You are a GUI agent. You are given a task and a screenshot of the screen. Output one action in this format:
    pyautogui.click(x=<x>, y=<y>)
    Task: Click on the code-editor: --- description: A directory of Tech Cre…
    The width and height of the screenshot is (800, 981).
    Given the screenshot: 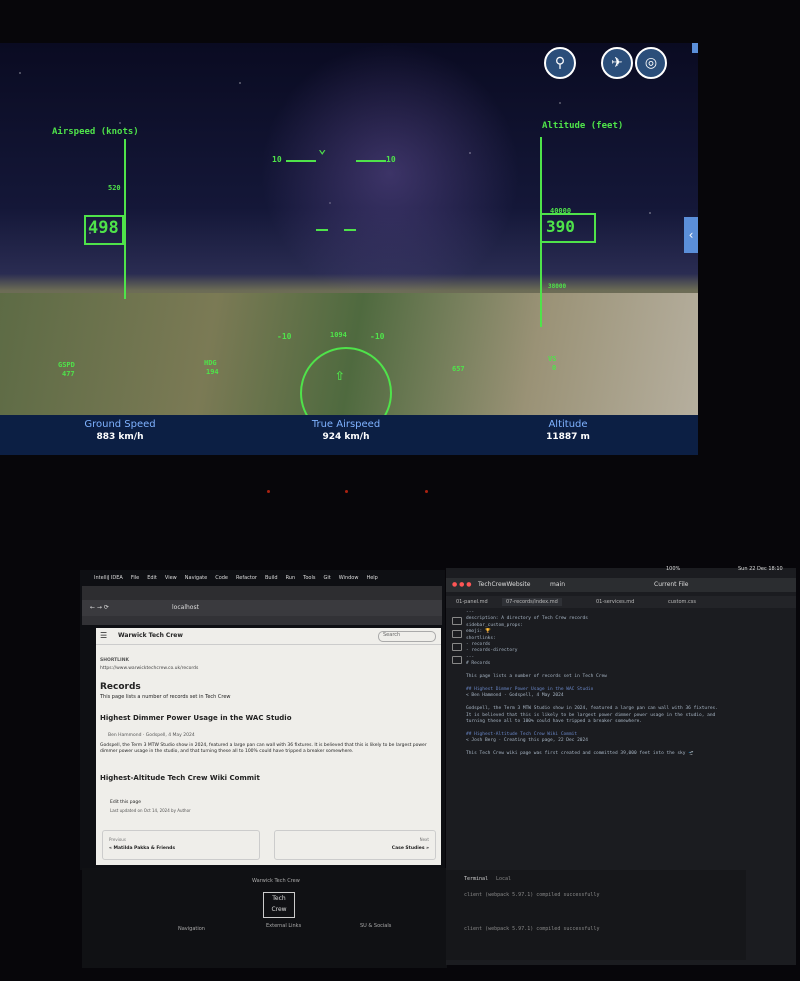 What is the action you would take?
    pyautogui.click(x=616, y=700)
    